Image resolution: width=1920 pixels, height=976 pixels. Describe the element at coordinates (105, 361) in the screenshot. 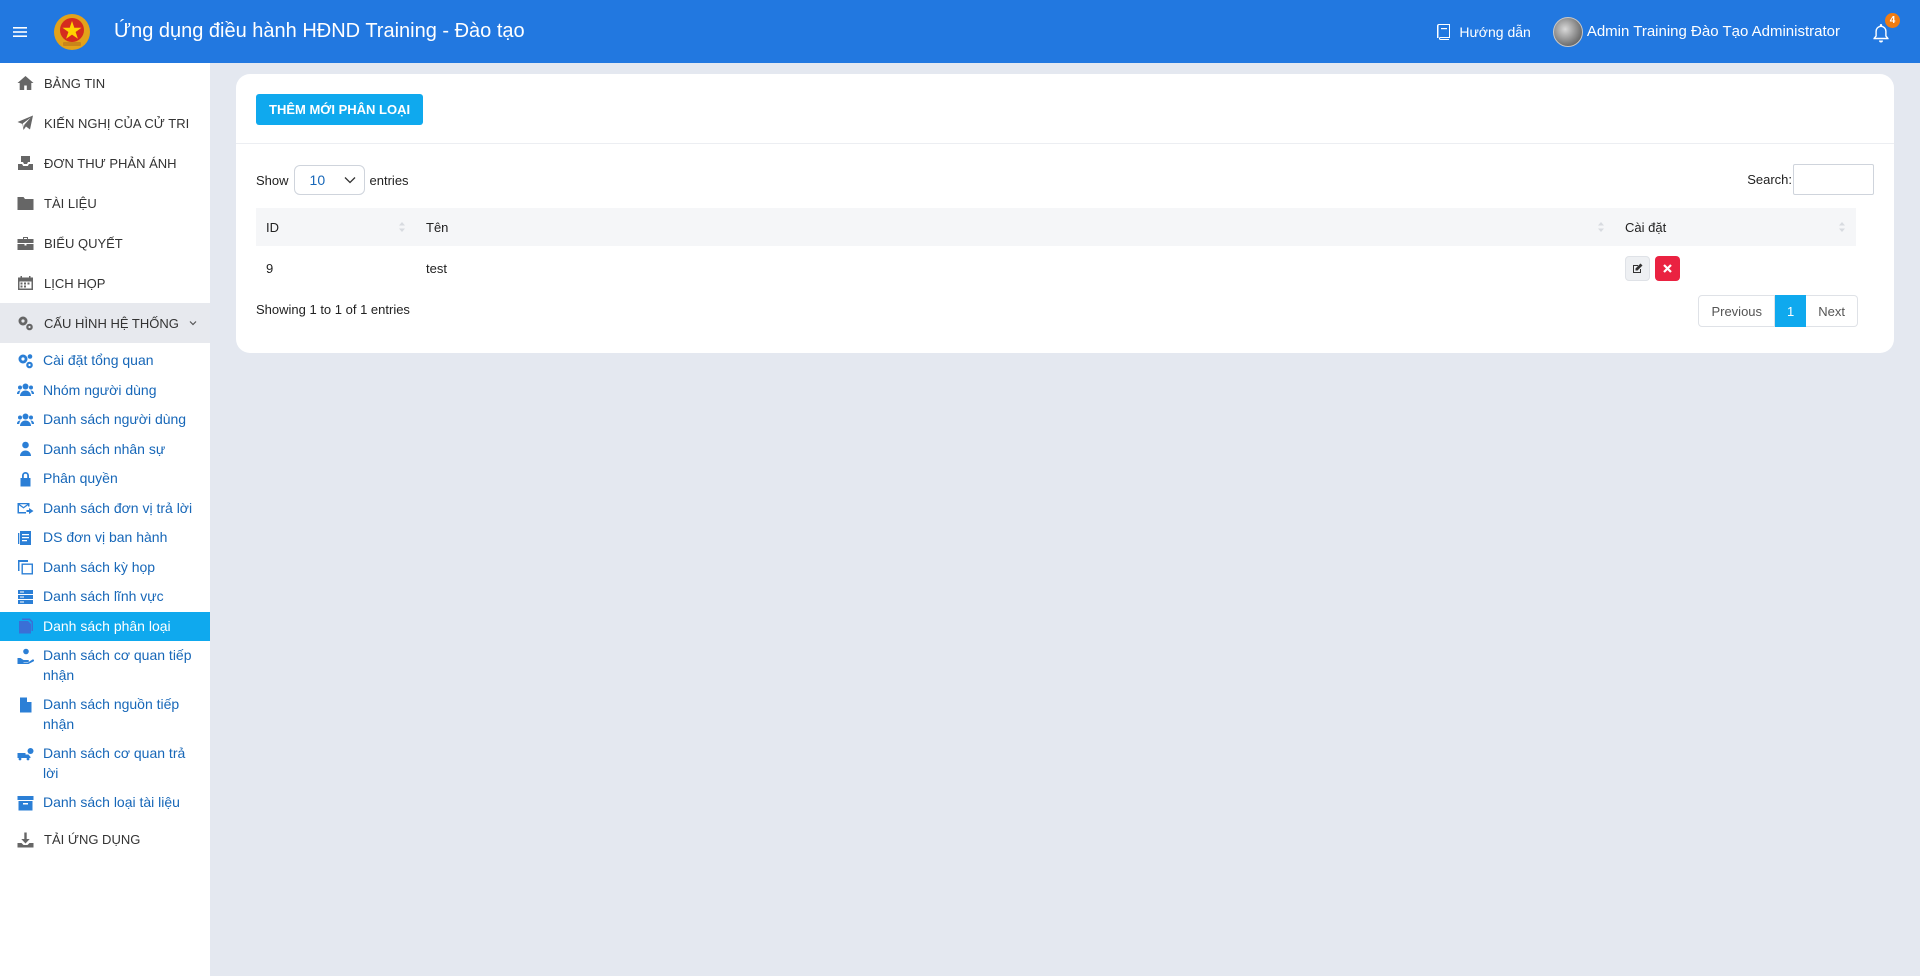

I see `sidebar-item-general-settings: Cài đặt tổng quan` at that location.